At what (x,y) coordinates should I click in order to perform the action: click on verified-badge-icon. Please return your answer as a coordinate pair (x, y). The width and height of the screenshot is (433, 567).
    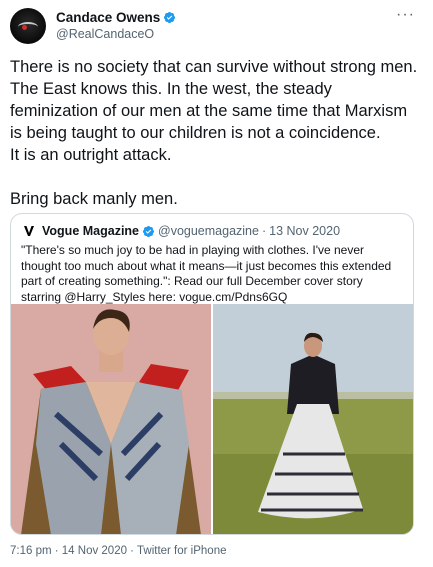
    Looking at the image, I should click on (170, 17).